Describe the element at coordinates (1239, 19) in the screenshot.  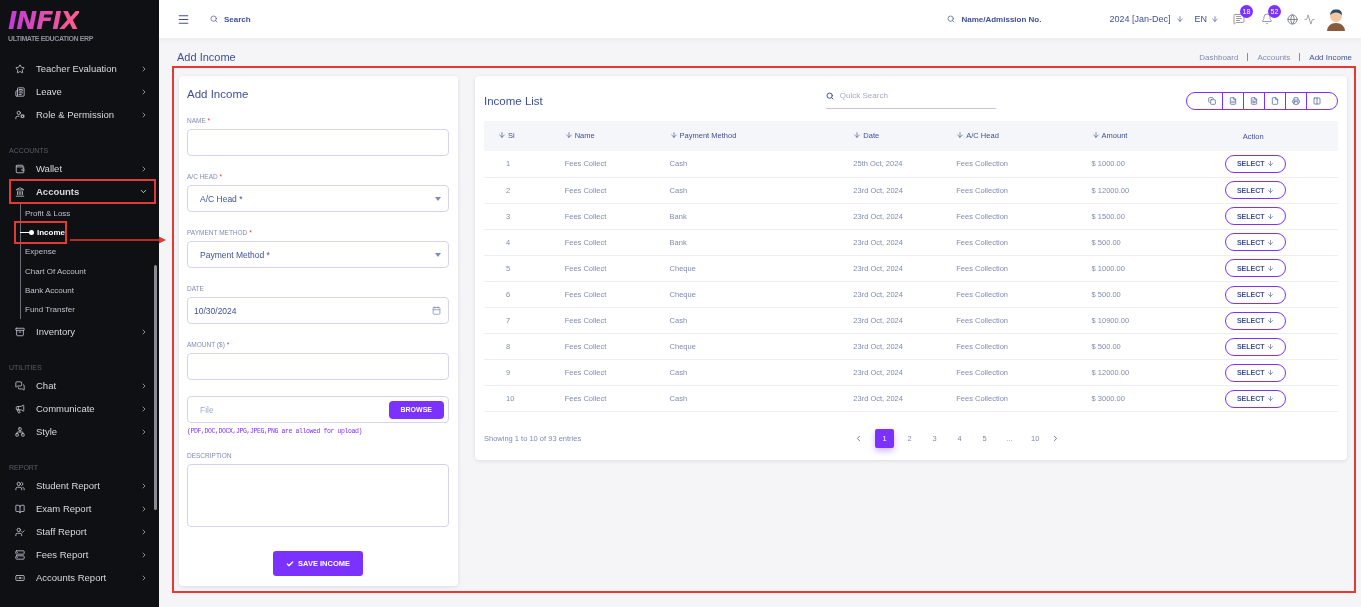
I see `messages-icon` at that location.